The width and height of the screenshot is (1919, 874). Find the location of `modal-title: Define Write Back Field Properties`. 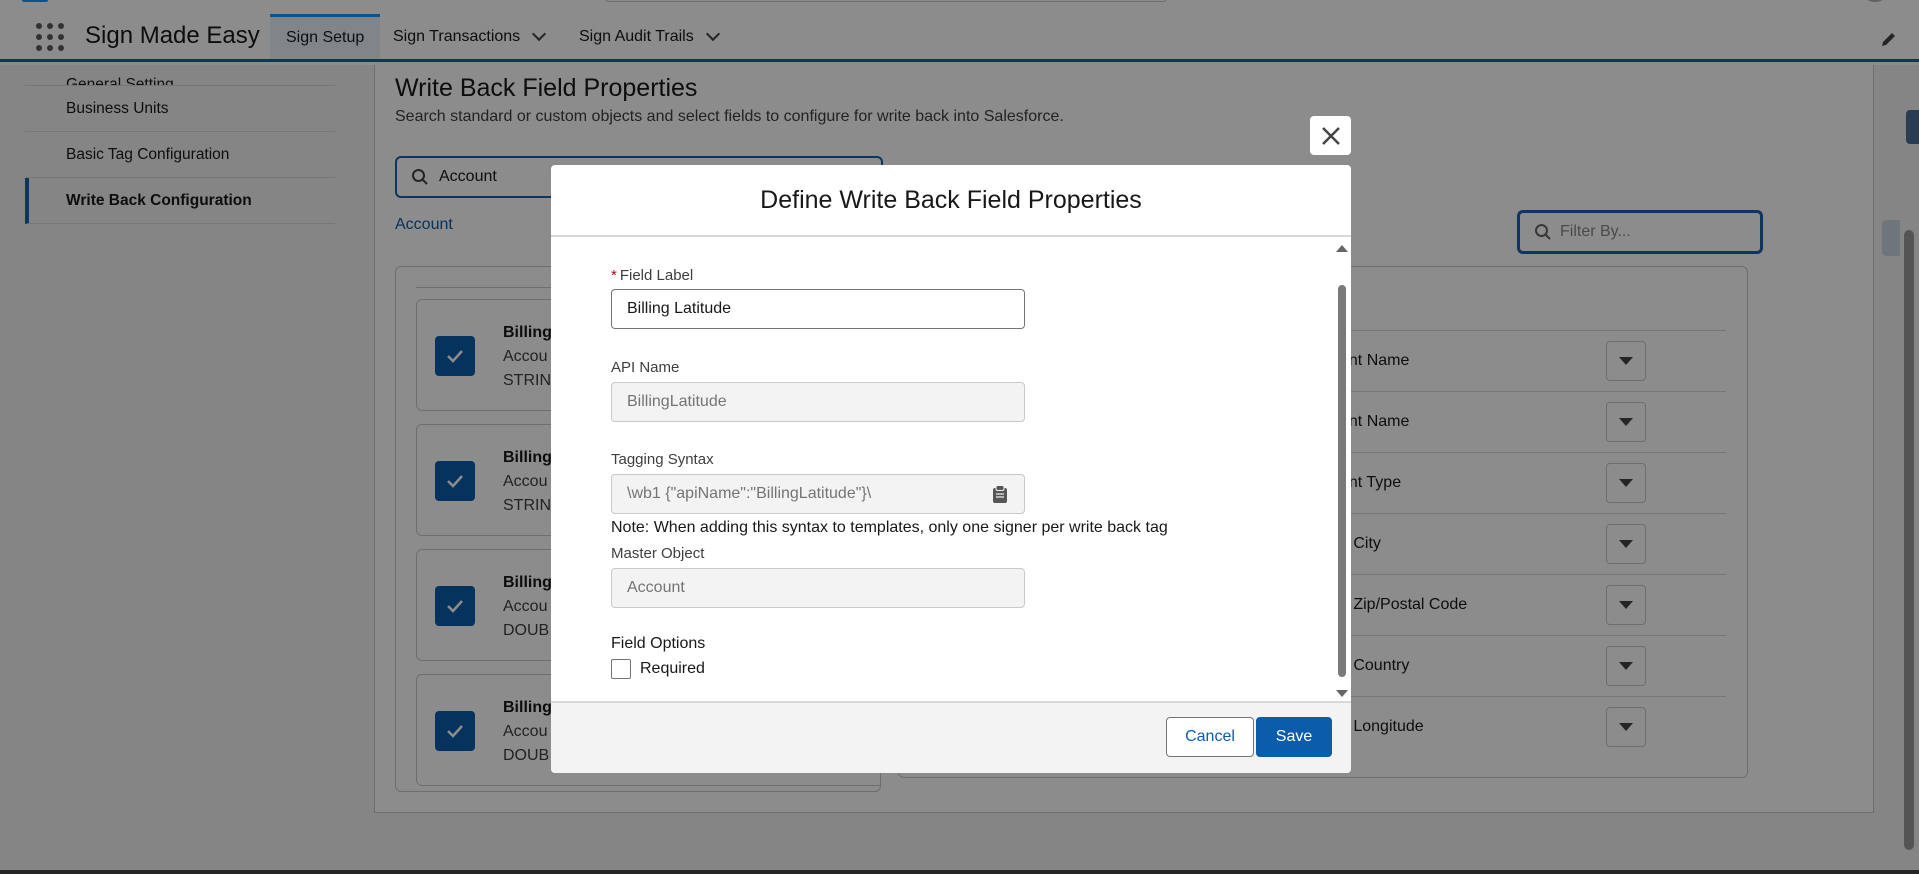

modal-title: Define Write Back Field Properties is located at coordinates (951, 201).